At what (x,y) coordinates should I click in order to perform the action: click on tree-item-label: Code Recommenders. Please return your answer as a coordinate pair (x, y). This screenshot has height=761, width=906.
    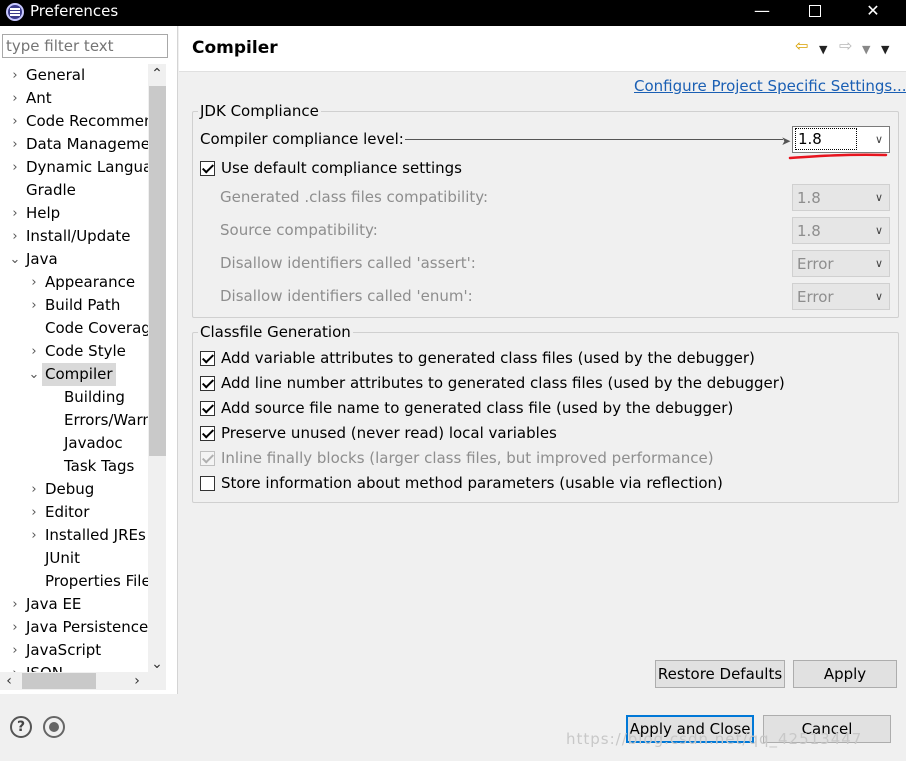
    Looking at the image, I should click on (87, 121).